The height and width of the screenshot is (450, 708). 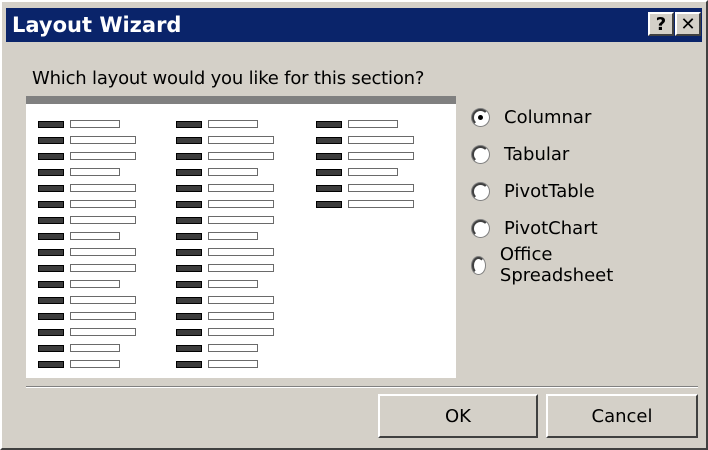 I want to click on layout-option-columnar: Columnar, so click(x=531, y=117).